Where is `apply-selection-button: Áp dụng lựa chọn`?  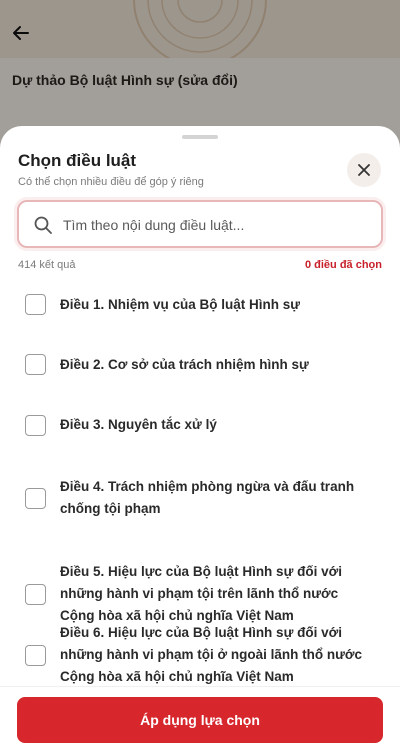 apply-selection-button: Áp dụng lựa chọn is located at coordinates (200, 720).